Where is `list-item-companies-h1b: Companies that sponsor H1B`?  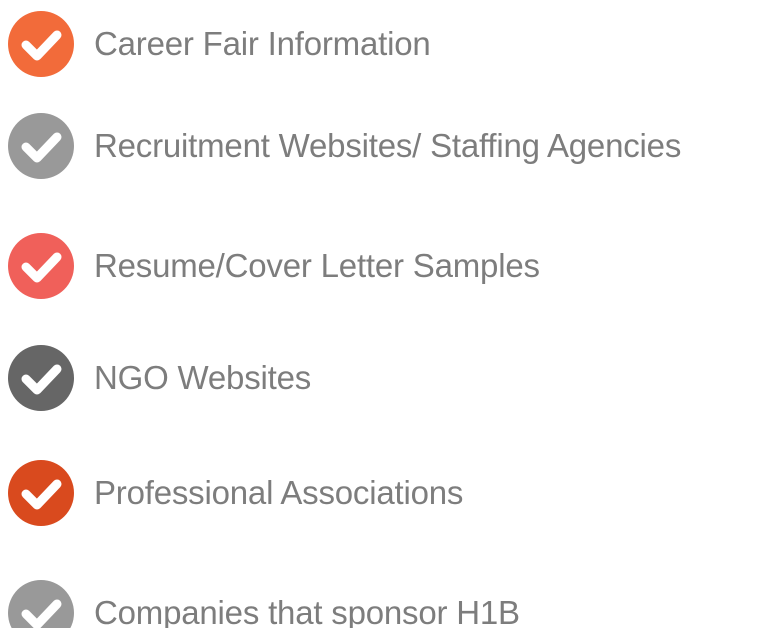 list-item-companies-h1b: Companies that sponsor H1B is located at coordinates (384, 604).